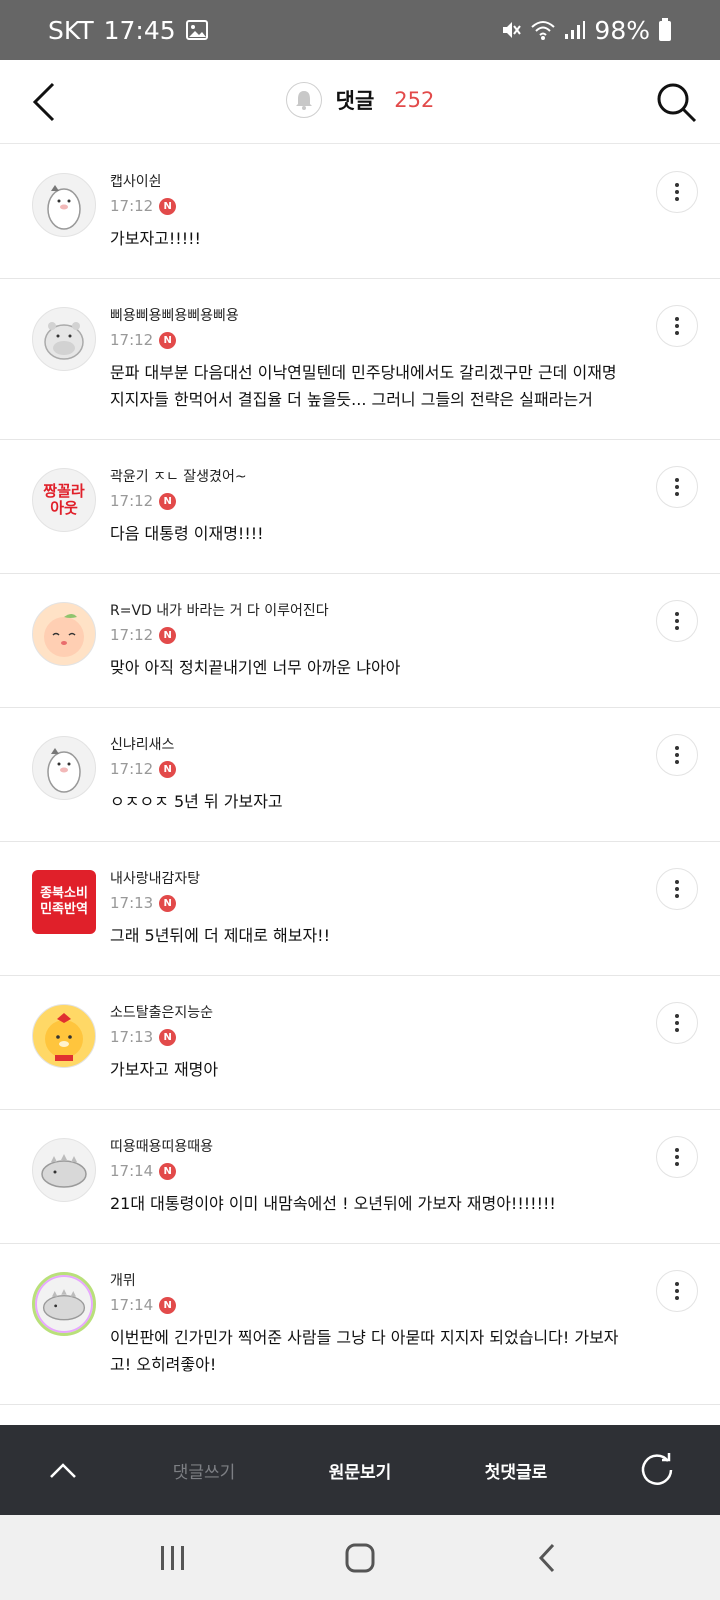 Image resolution: width=720 pixels, height=1600 pixels. I want to click on comment-item: 소드탈출은지능순 17:13 N 가보자고 재명아, so click(360, 1043).